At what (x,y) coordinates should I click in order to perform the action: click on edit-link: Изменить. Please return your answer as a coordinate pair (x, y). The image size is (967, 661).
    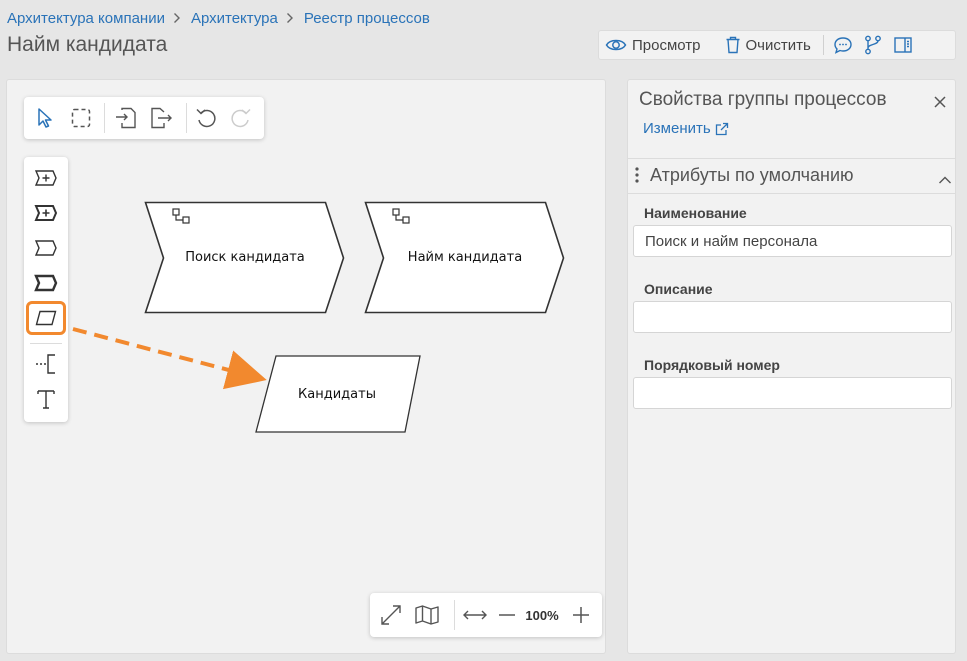
    Looking at the image, I should click on (686, 128).